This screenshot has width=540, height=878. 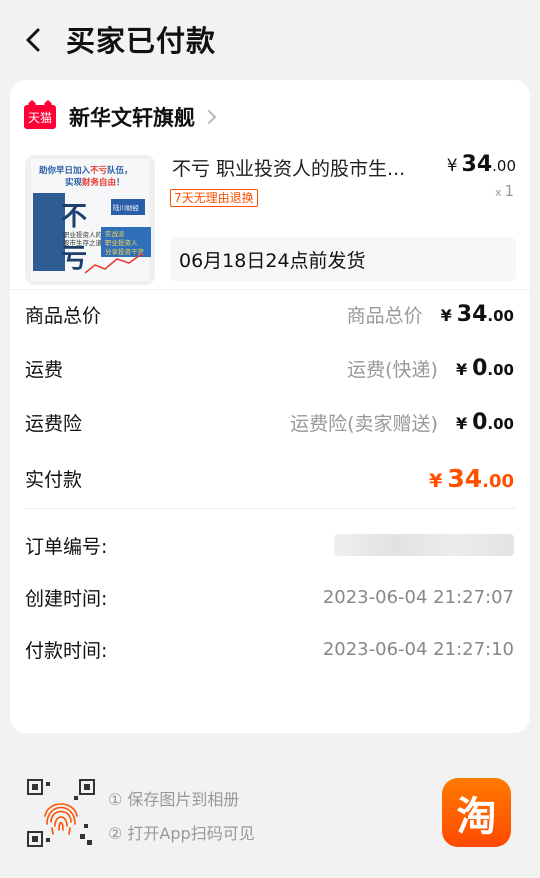 What do you see at coordinates (44, 369) in the screenshot?
I see `row-label: 运费` at bounding box center [44, 369].